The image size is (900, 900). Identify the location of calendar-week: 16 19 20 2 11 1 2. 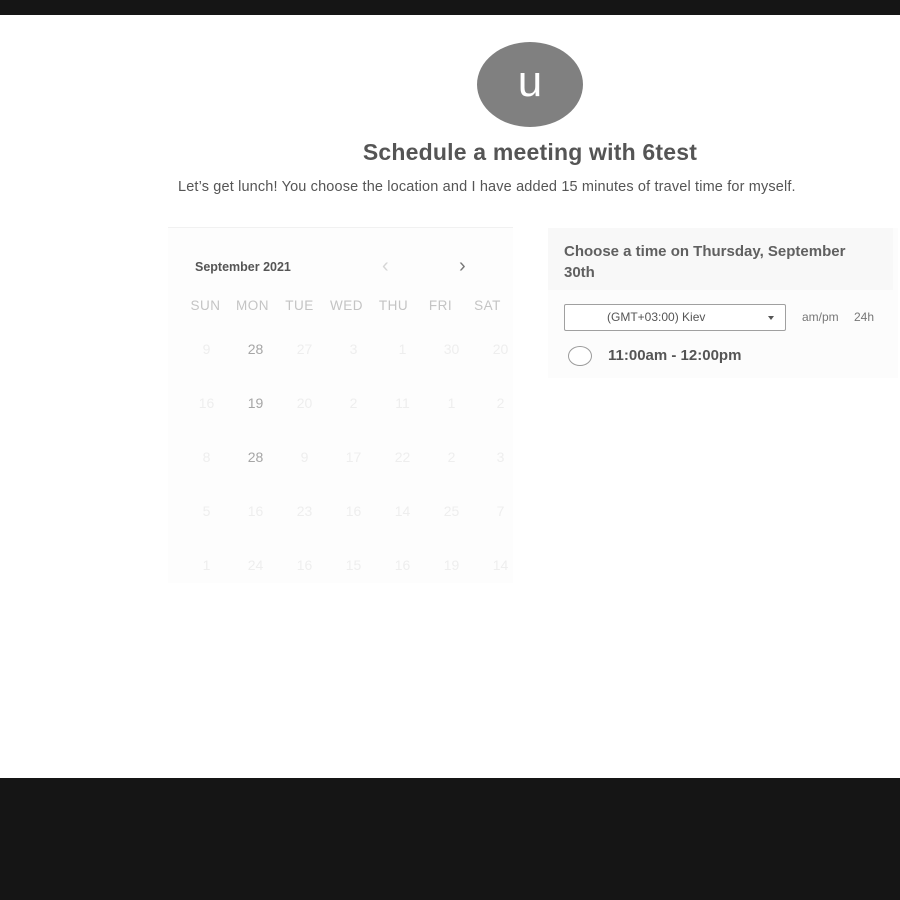
(353, 403).